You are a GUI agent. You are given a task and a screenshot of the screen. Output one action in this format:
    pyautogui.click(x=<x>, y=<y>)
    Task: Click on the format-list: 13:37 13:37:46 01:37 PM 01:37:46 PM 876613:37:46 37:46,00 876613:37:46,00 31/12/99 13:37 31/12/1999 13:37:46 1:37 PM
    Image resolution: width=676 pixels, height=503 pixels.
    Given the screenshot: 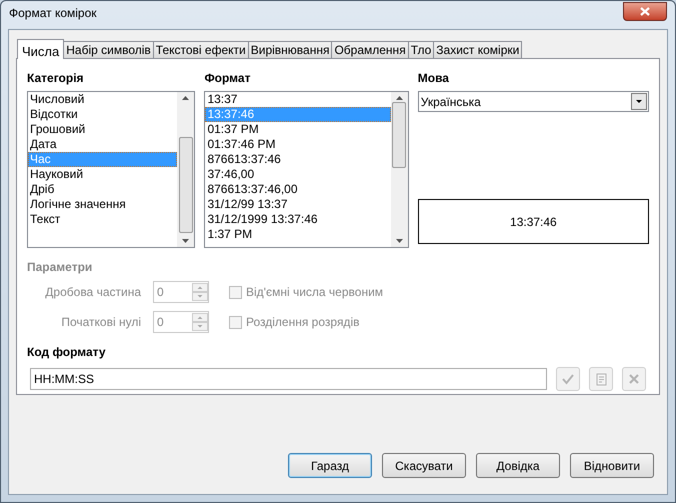 What is the action you would take?
    pyautogui.click(x=306, y=169)
    